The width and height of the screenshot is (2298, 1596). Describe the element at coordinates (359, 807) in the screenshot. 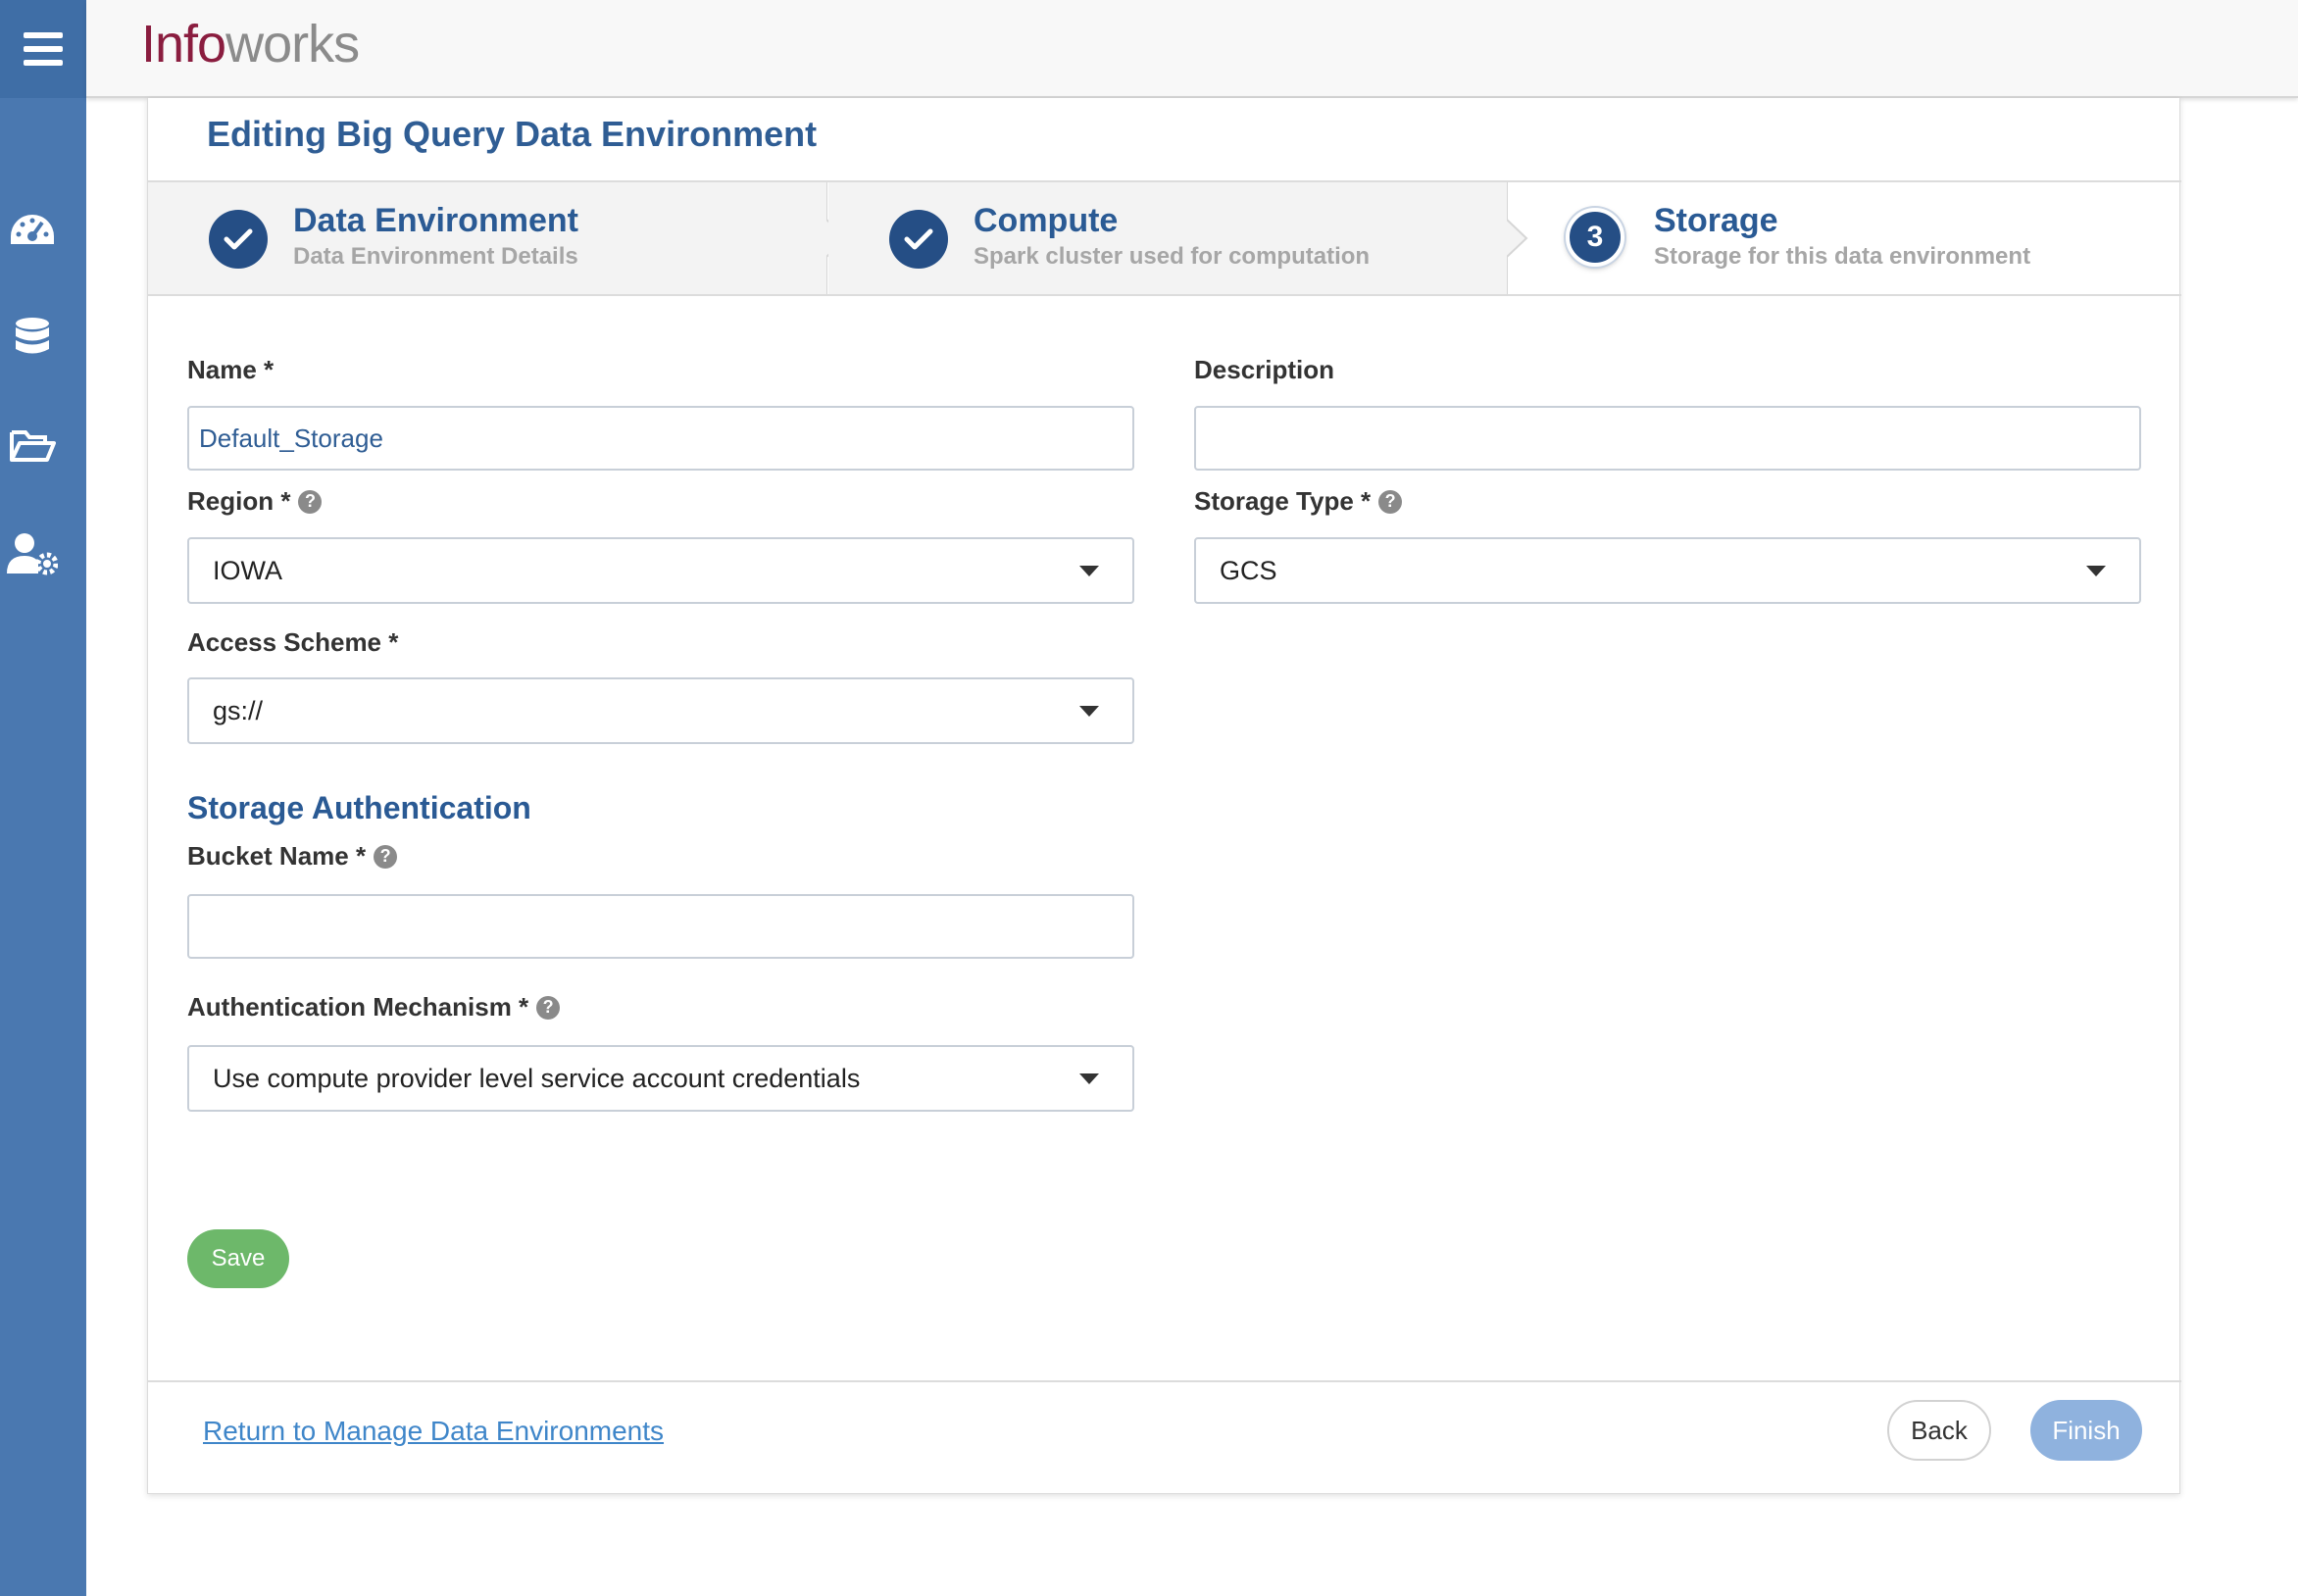

I see `storage-authentication-heading: Storage Authentication` at that location.